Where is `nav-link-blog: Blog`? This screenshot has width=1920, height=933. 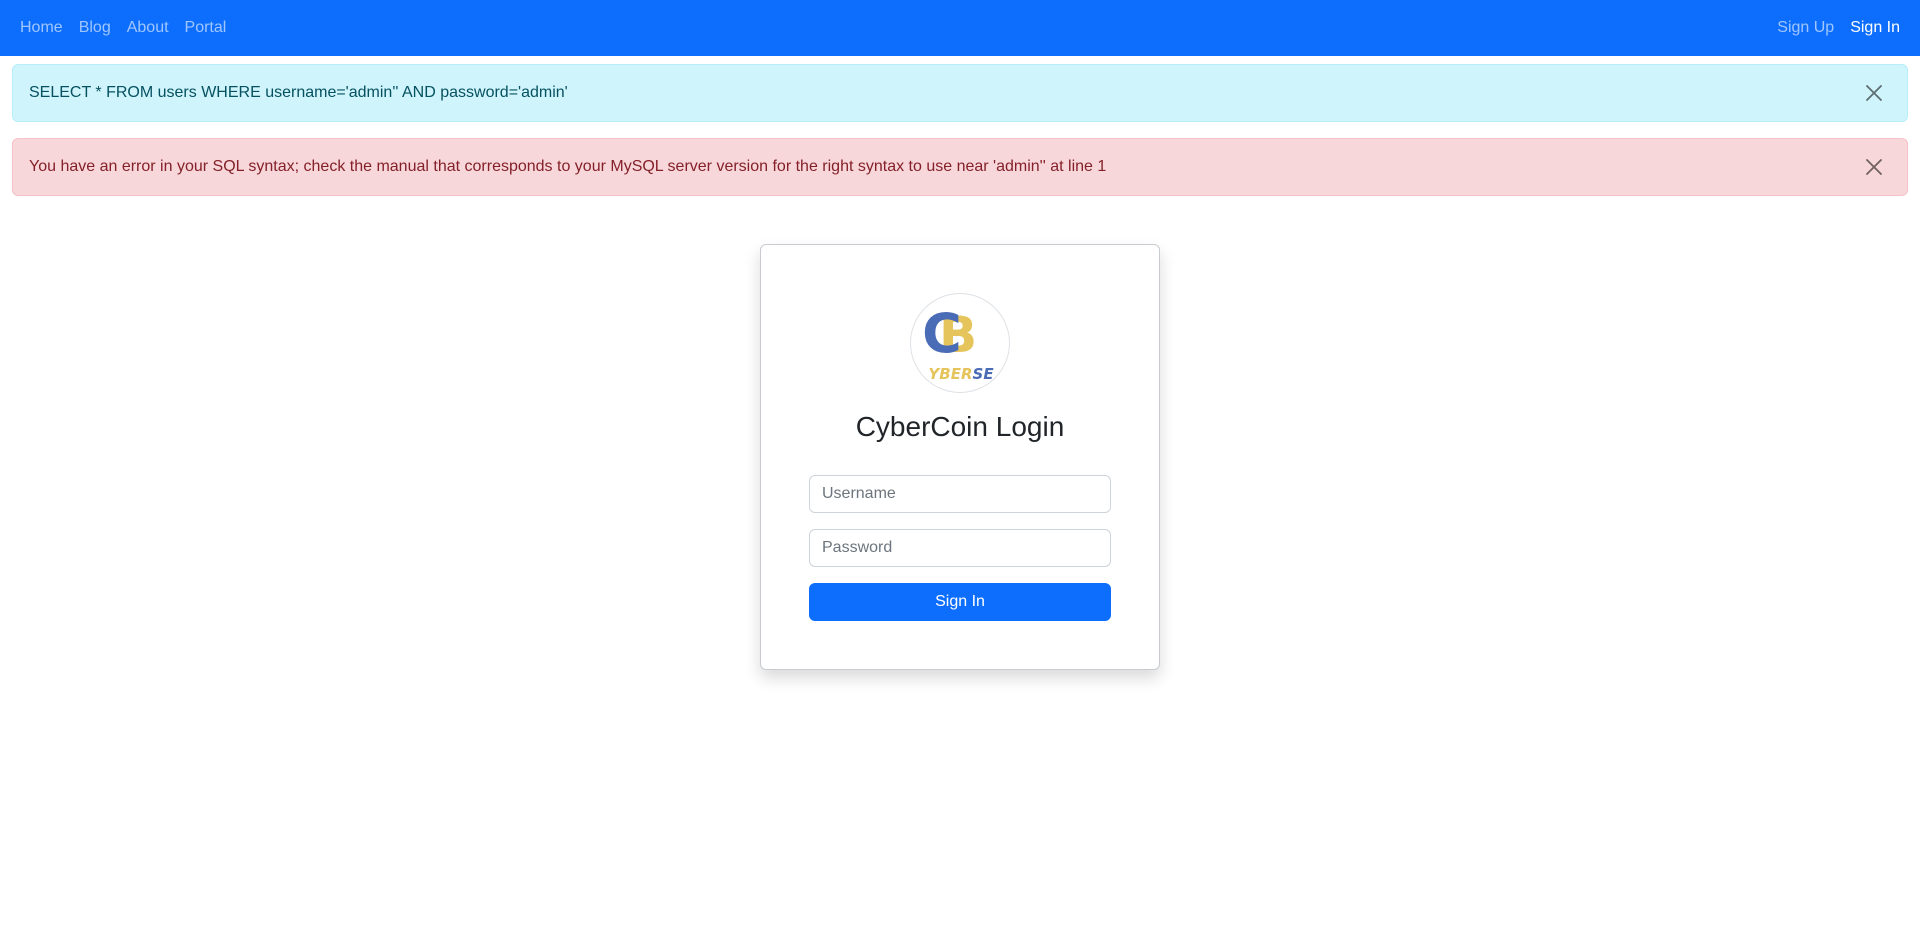
nav-link-blog: Blog is located at coordinates (95, 28).